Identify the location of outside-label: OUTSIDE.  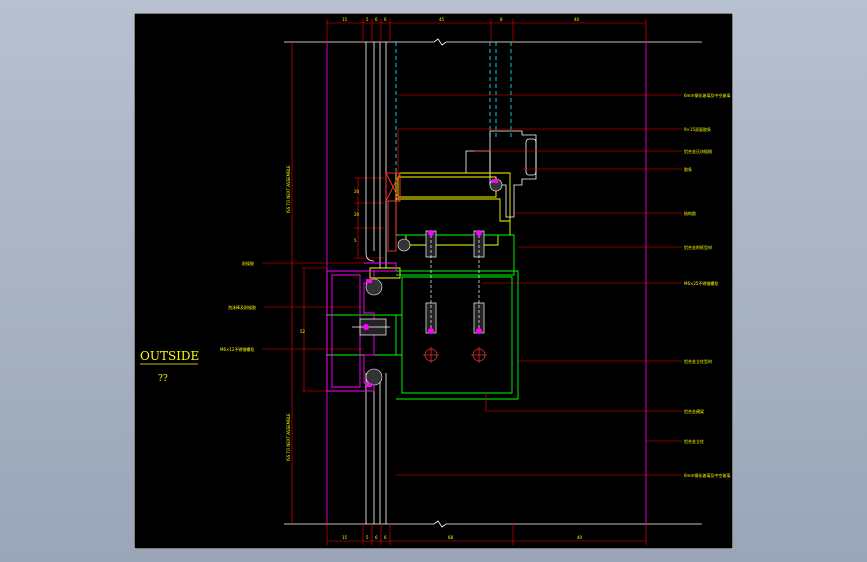
(169, 356).